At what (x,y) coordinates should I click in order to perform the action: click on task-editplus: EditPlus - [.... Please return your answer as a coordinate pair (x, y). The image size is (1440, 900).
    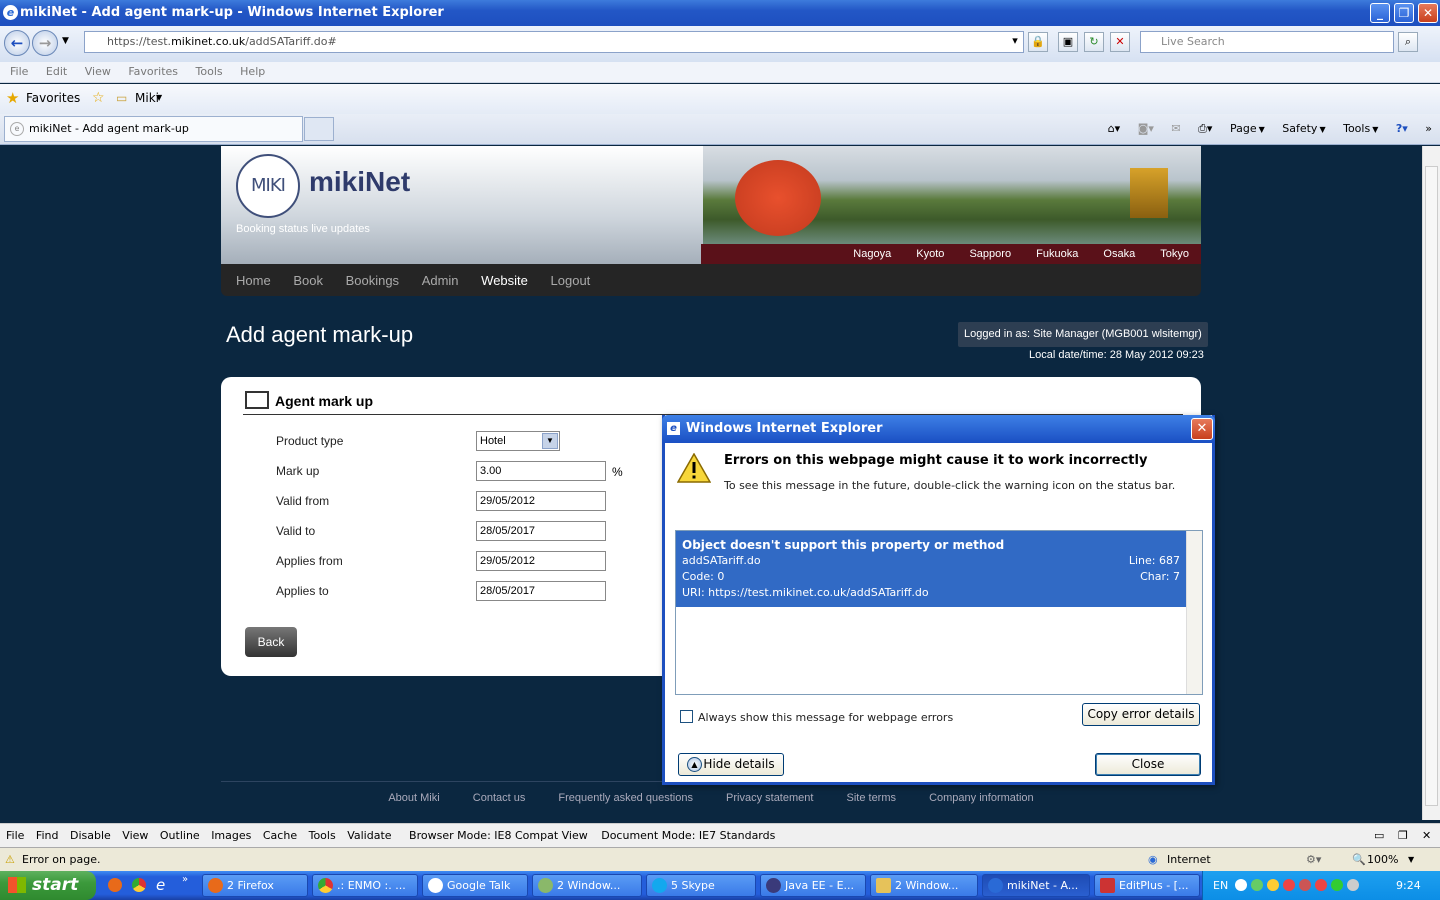
    Looking at the image, I should click on (1147, 885).